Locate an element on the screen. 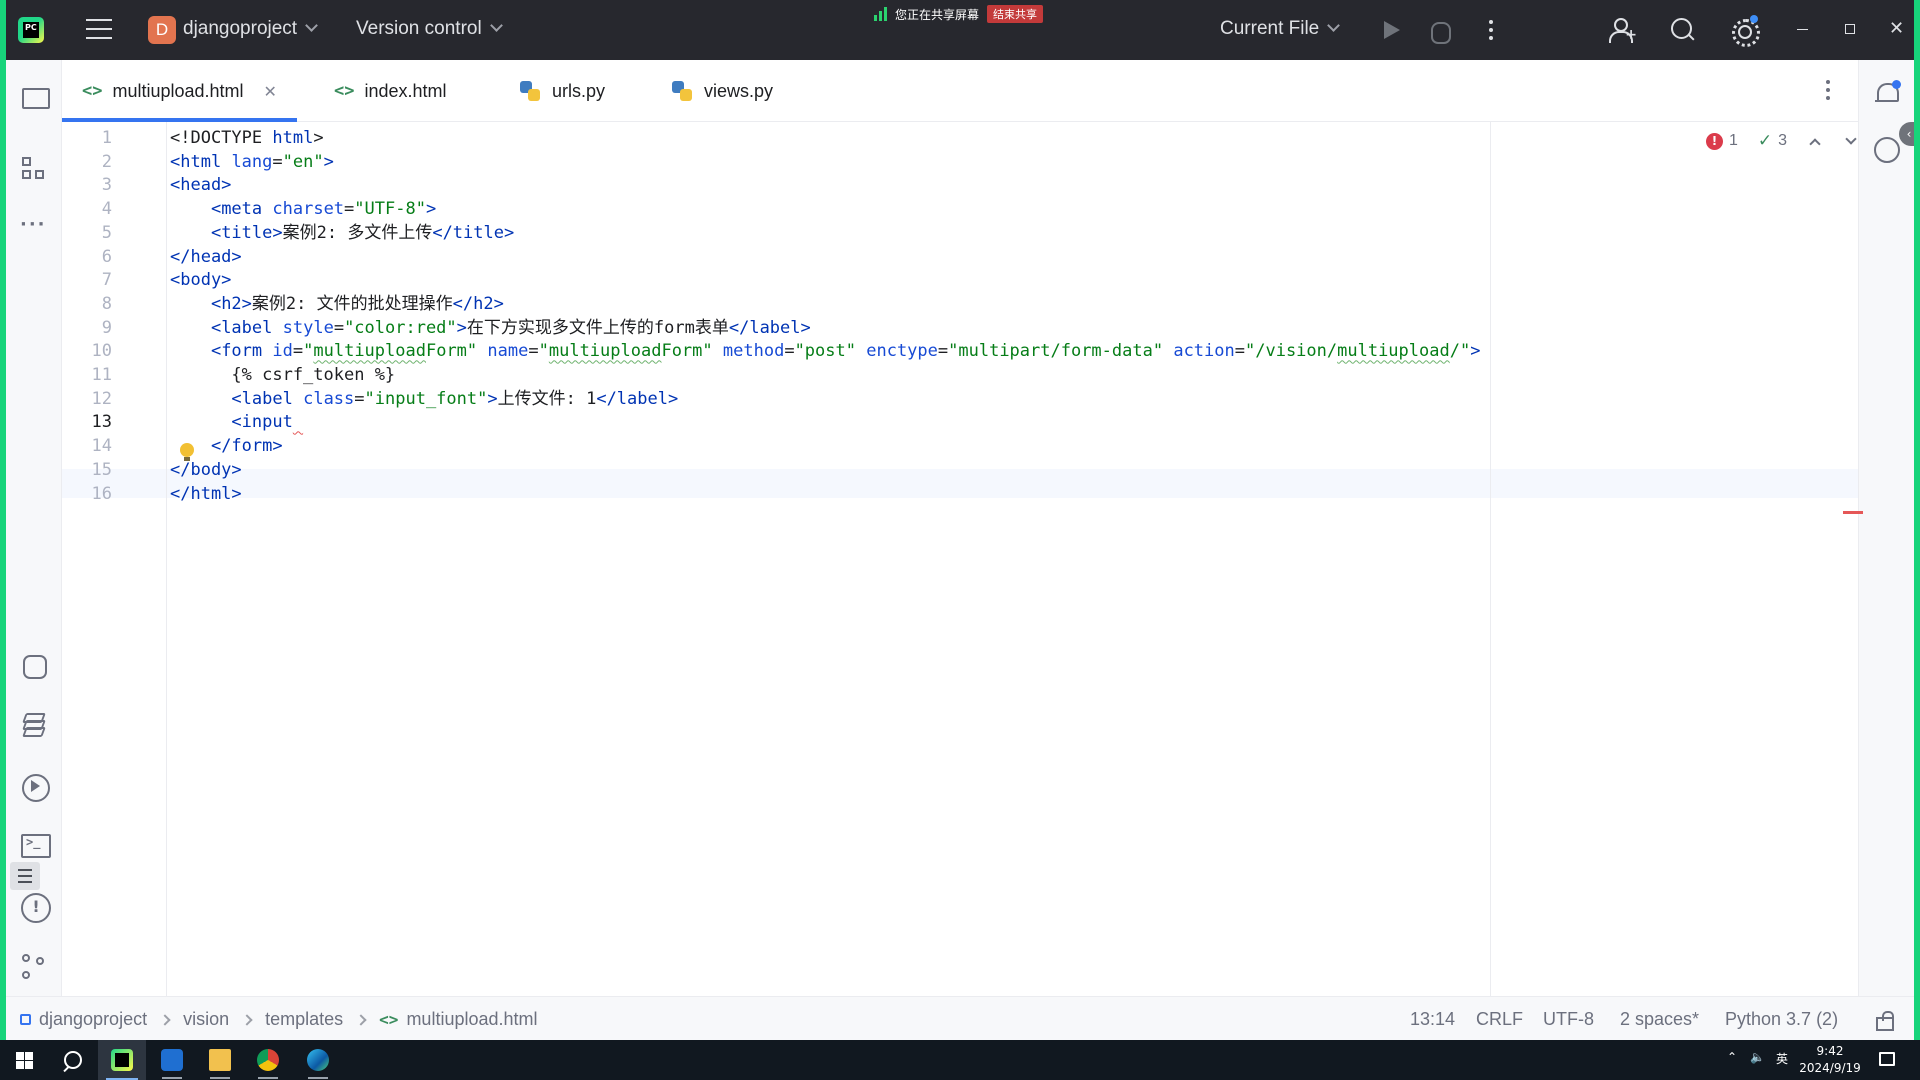  main-menu-icon is located at coordinates (99, 30).